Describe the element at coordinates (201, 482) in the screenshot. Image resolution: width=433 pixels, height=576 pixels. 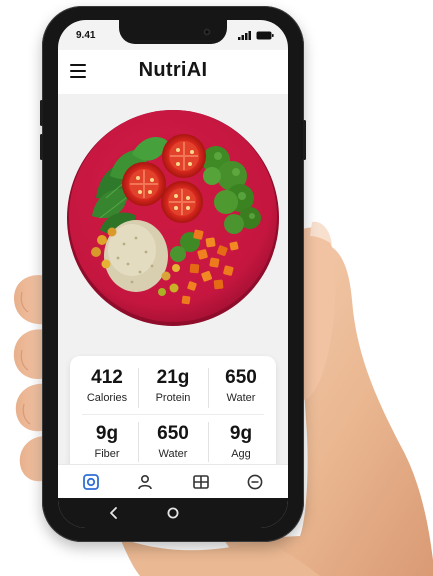
I see `dashboard-icon` at that location.